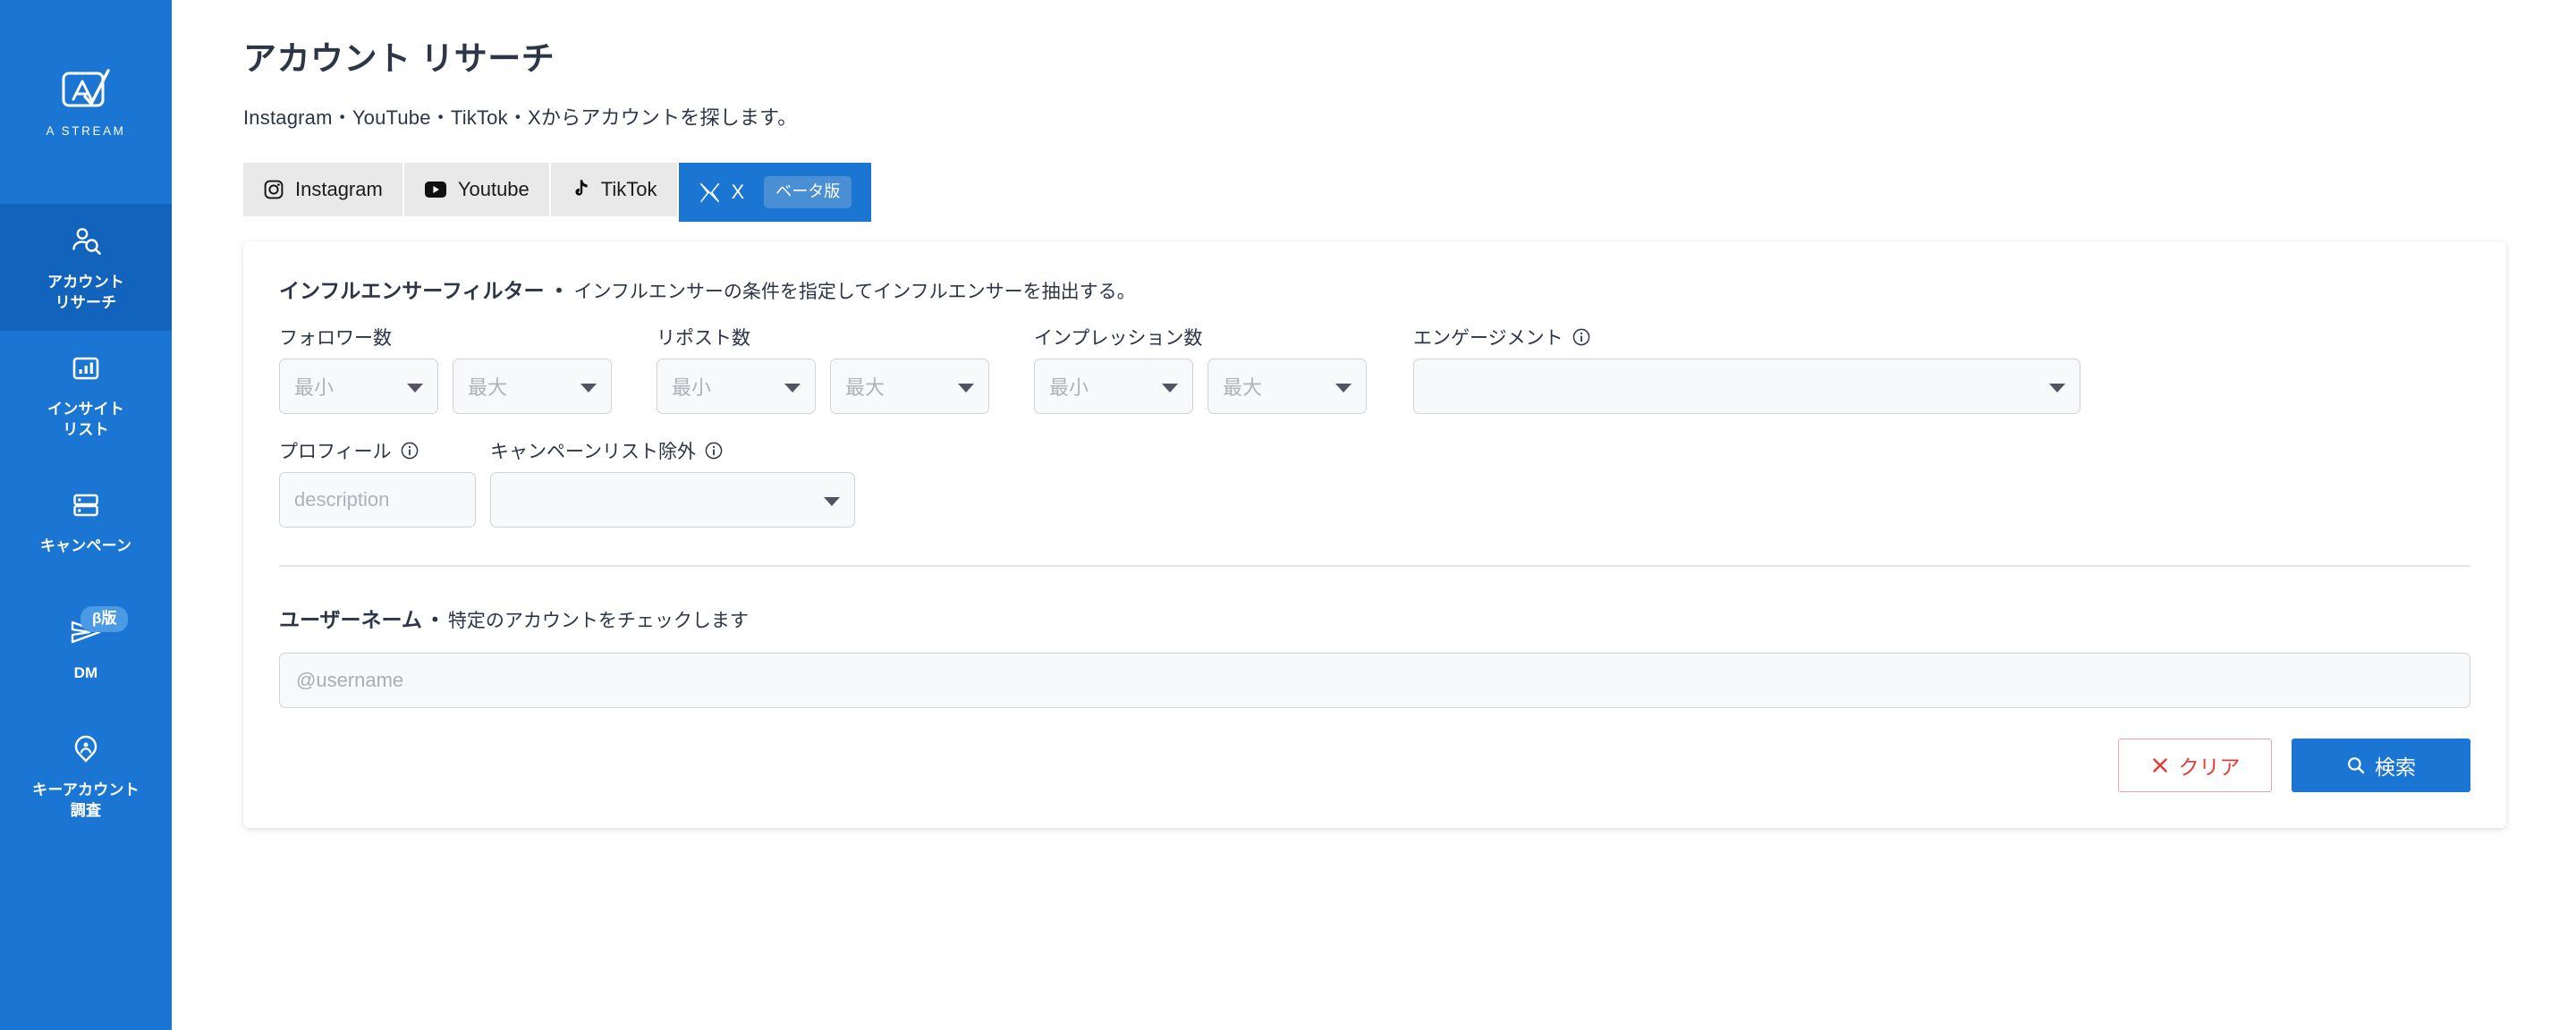 Image resolution: width=2576 pixels, height=1030 pixels. What do you see at coordinates (488, 388) in the screenshot?
I see `followers-max-value: 最大` at bounding box center [488, 388].